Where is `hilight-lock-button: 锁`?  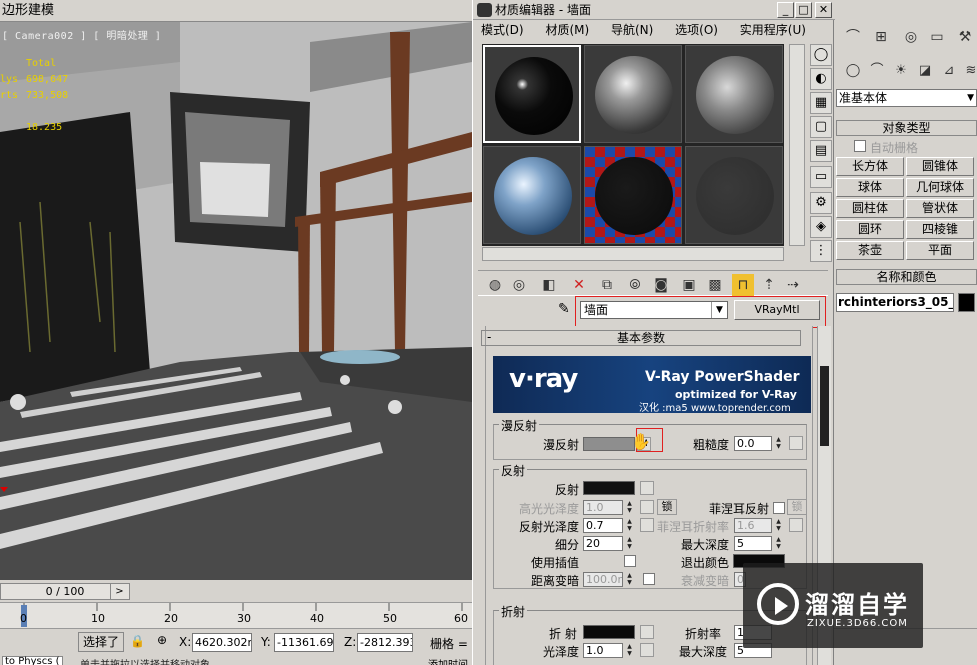
hilight-lock-button: 锁 is located at coordinates (667, 507).